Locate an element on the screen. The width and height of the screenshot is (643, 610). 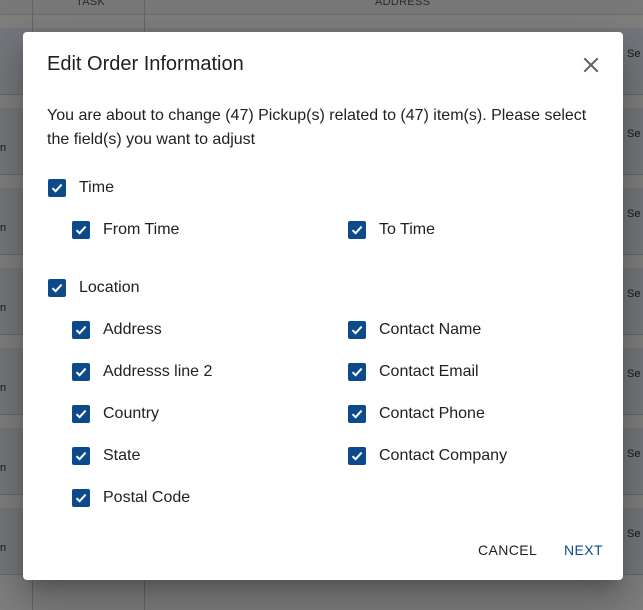
postal-code-checkbox: Postal Code is located at coordinates (131, 498).